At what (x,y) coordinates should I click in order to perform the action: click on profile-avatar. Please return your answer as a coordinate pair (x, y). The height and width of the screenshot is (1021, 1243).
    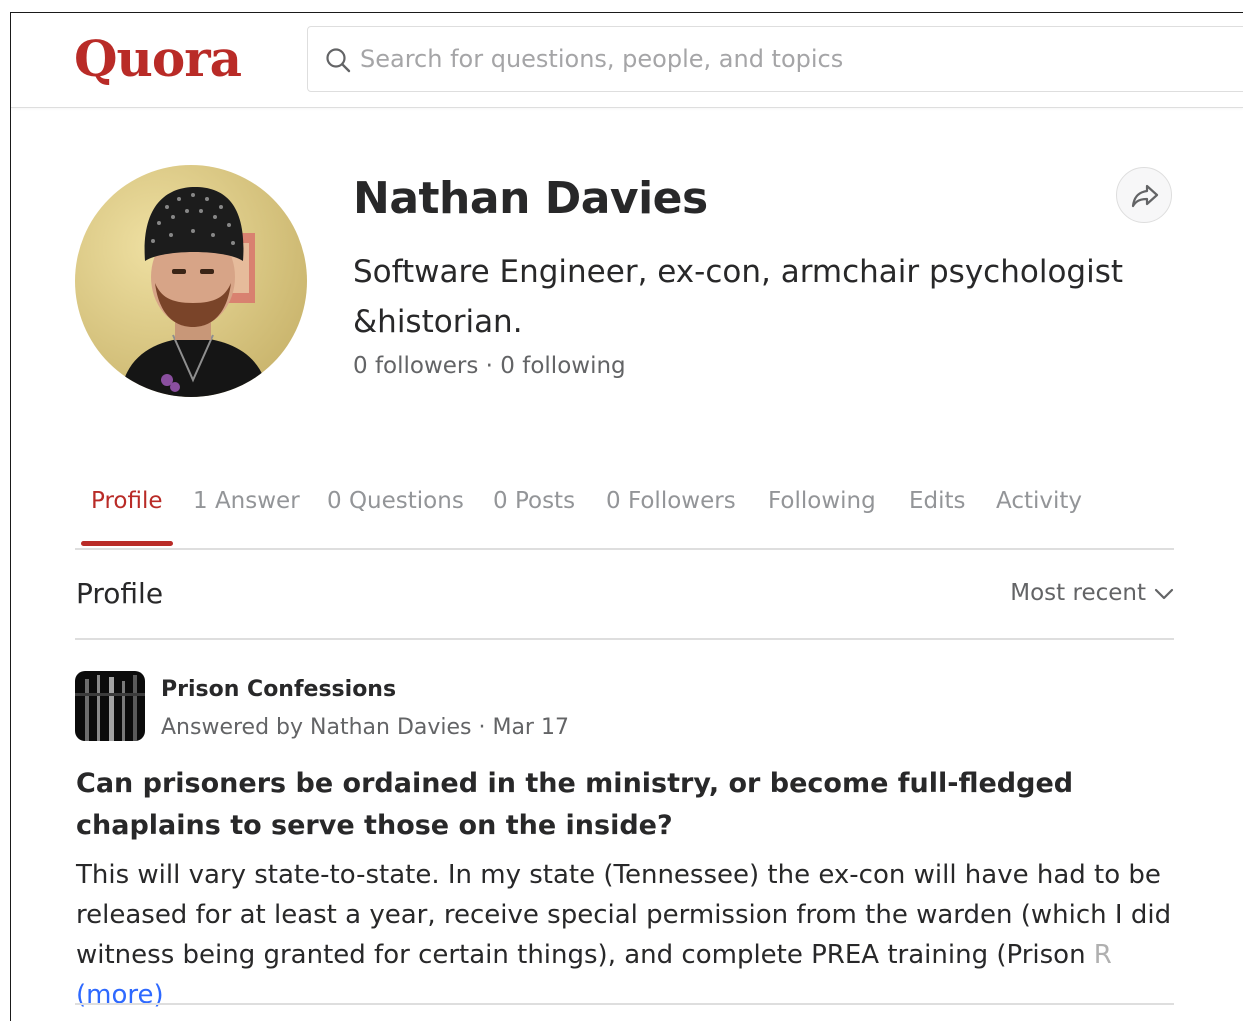
    Looking at the image, I should click on (191, 281).